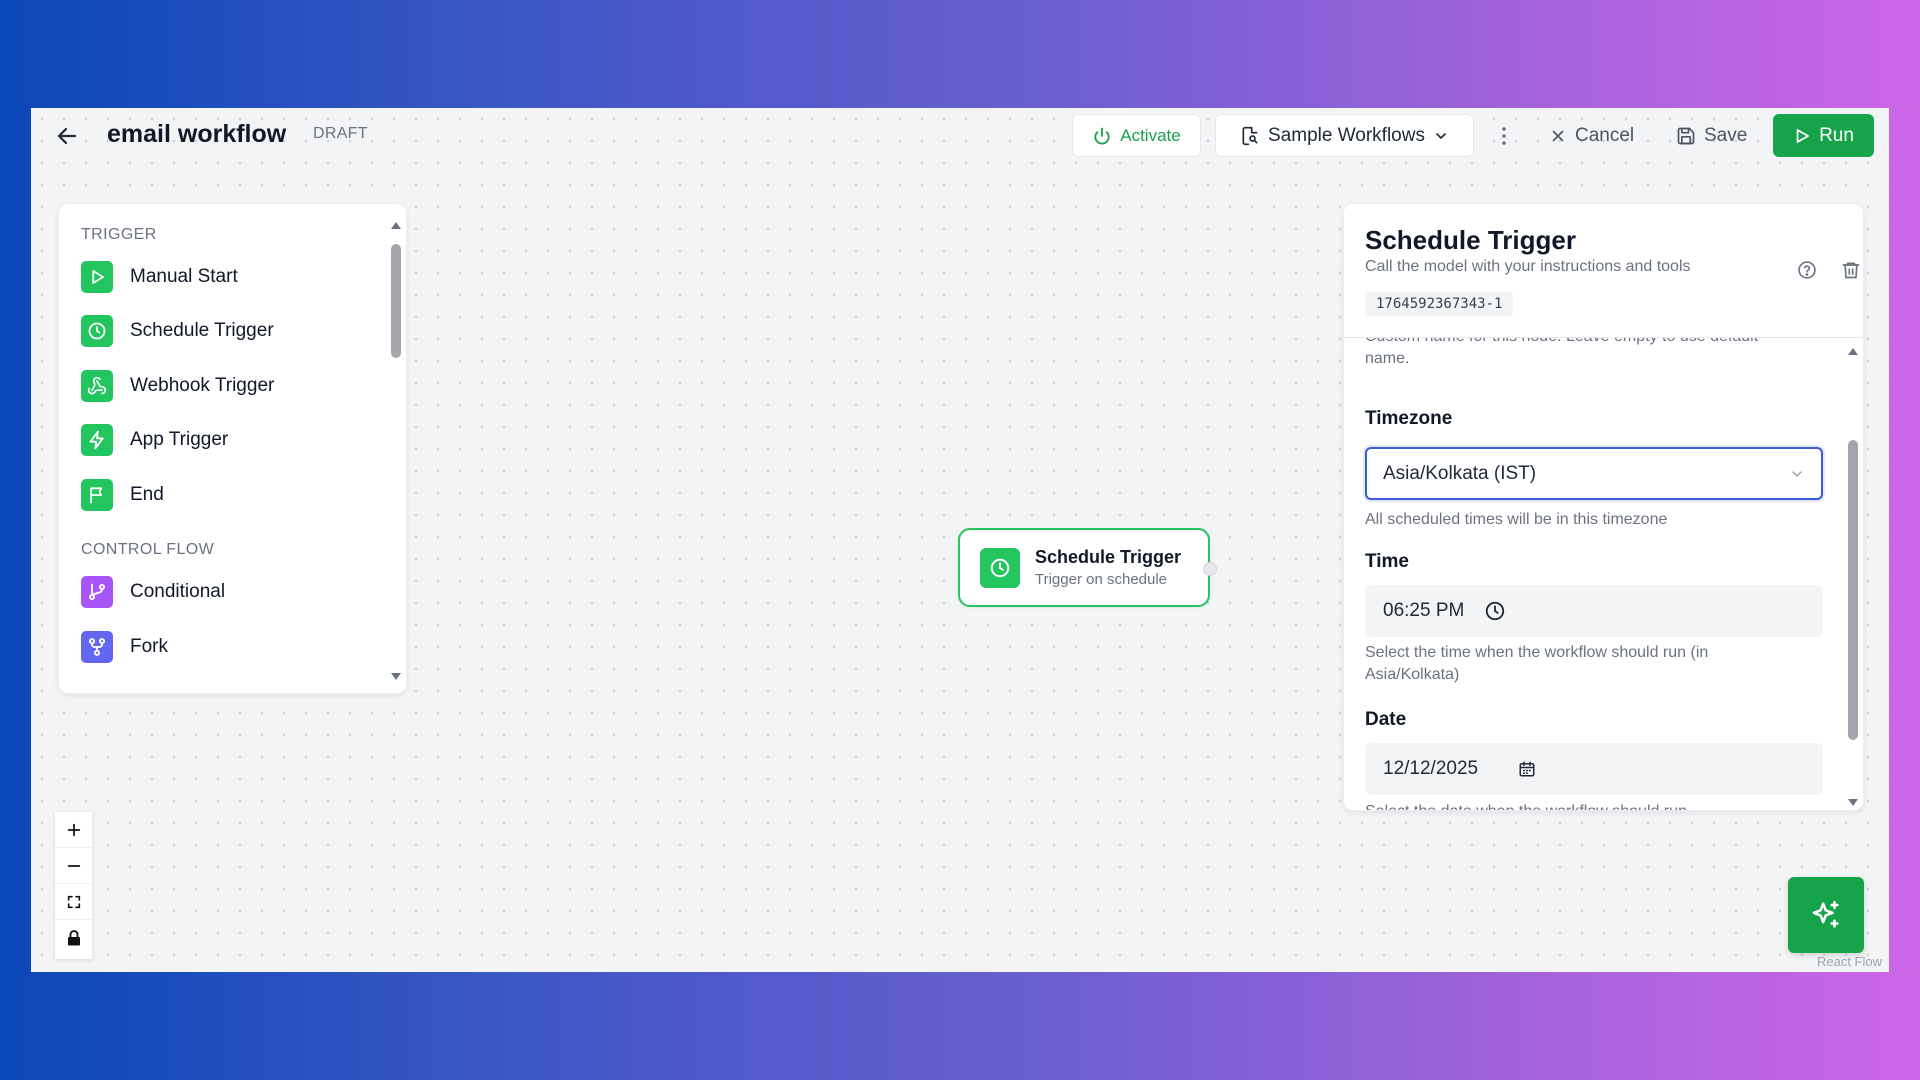 Image resolution: width=1920 pixels, height=1080 pixels. I want to click on trash-icon, so click(1851, 272).